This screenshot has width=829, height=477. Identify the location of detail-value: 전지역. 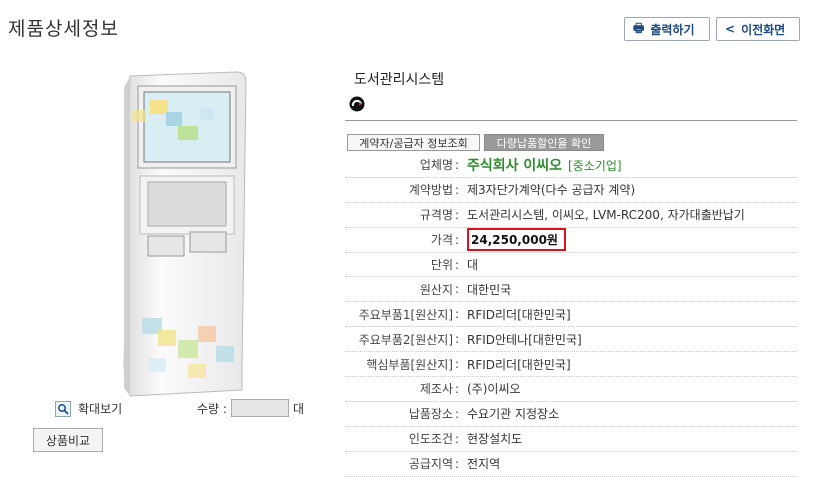
(484, 464).